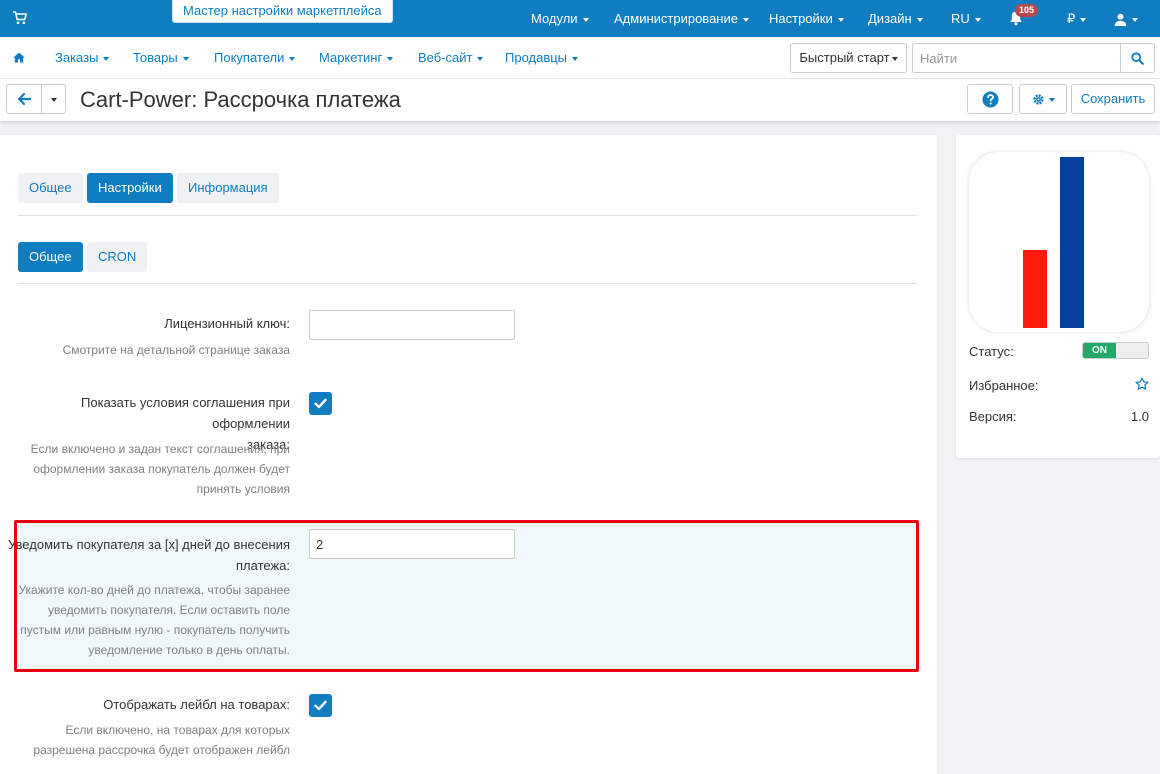  What do you see at coordinates (50, 257) in the screenshot?
I see `subtab-general: Общее` at bounding box center [50, 257].